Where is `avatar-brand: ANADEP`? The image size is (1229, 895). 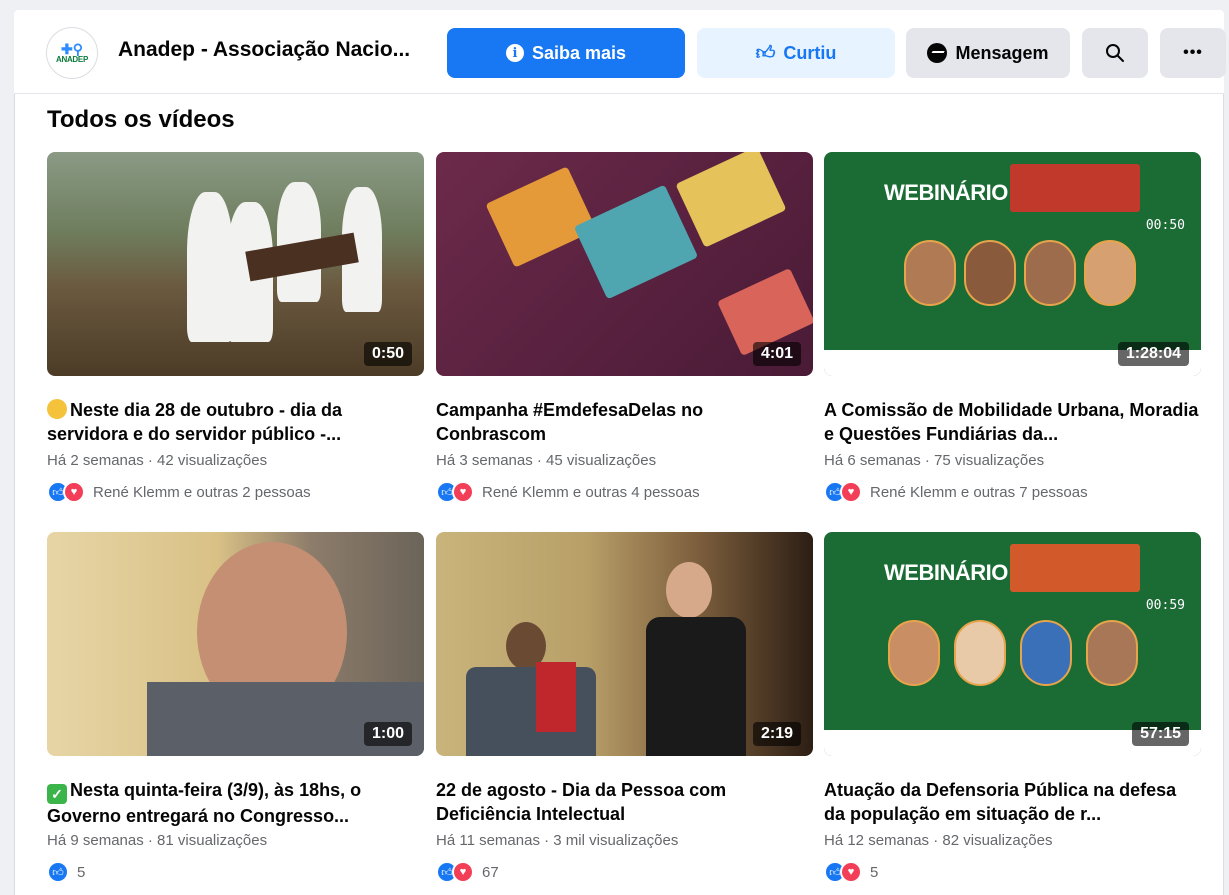 avatar-brand: ANADEP is located at coordinates (72, 59).